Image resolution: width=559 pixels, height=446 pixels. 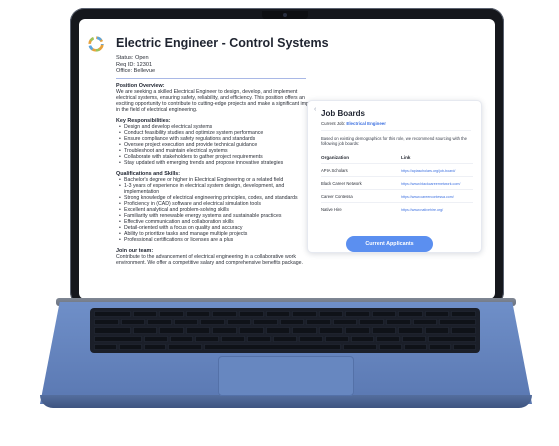 I want to click on company-logo-icon, so click(x=96, y=44).